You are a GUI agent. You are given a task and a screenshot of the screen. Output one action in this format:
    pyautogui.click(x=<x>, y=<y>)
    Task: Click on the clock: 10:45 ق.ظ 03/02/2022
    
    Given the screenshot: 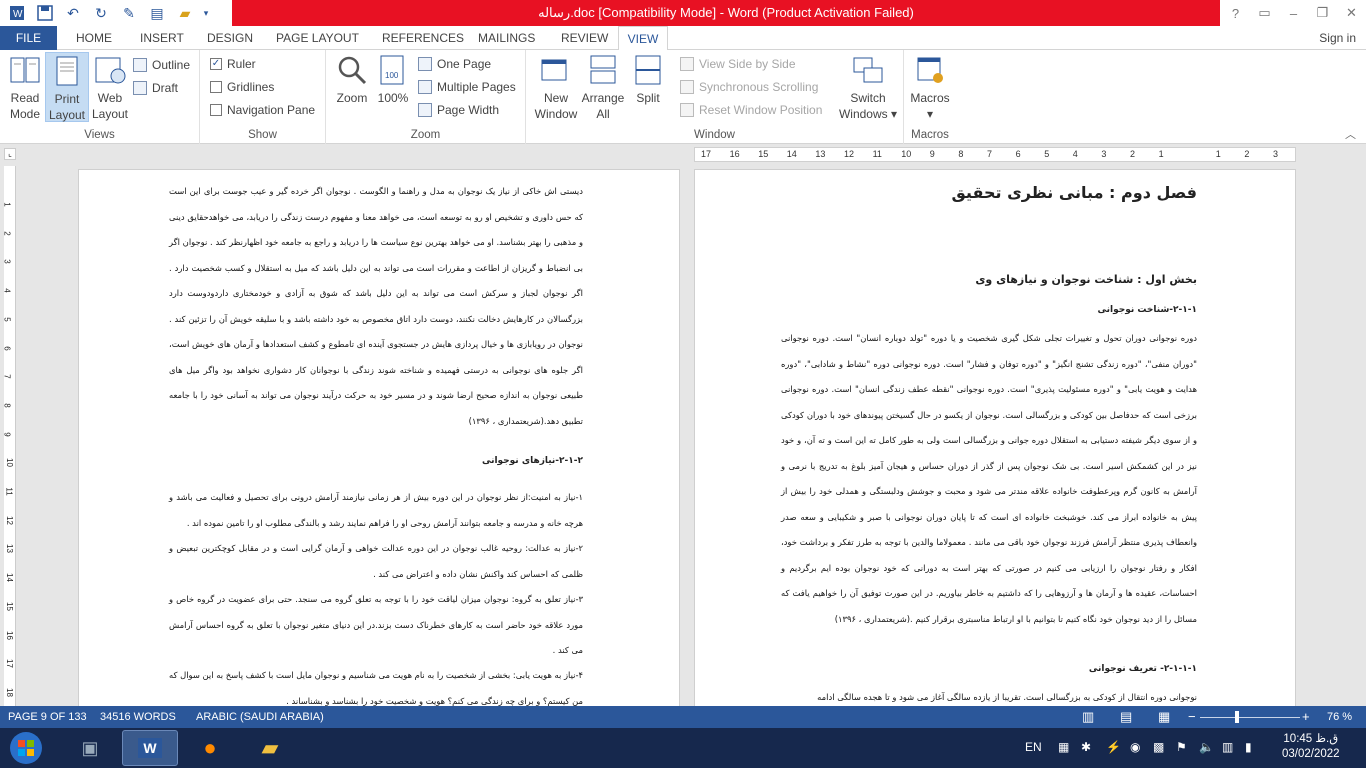 What is the action you would take?
    pyautogui.click(x=1311, y=747)
    